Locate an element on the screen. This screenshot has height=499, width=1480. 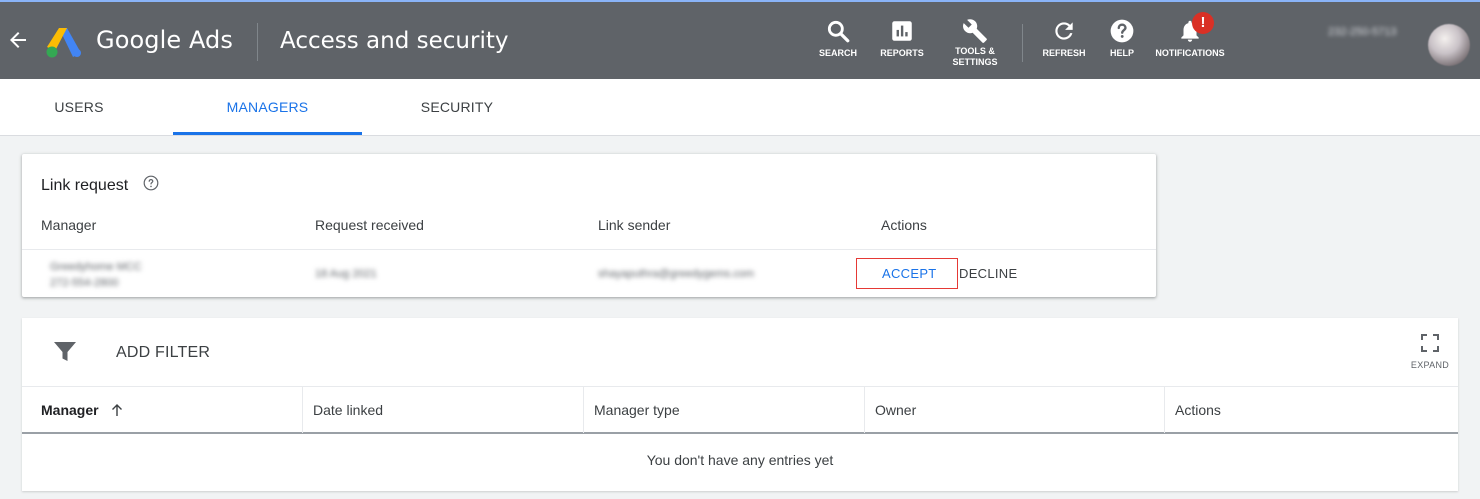
request-manager-id: 272-554-2800 is located at coordinates (84, 283).